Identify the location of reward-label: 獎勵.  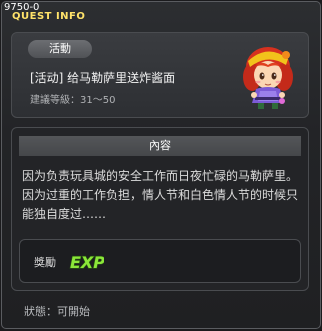
(45, 262).